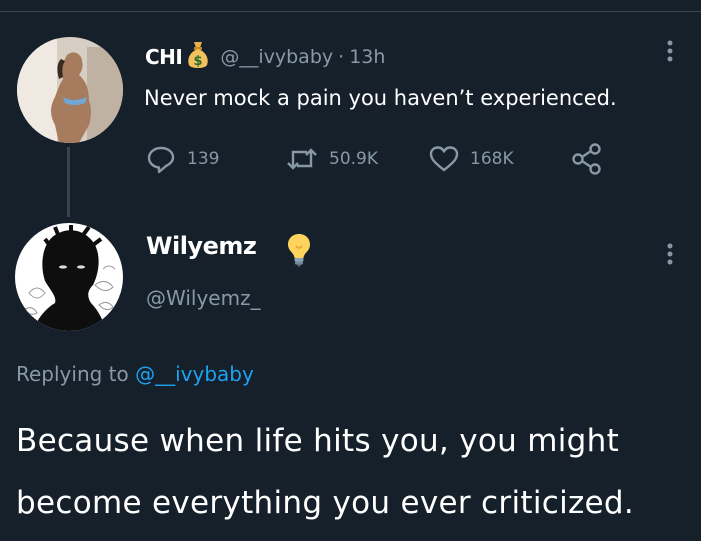  Describe the element at coordinates (68, 182) in the screenshot. I see `thread-connector-line` at that location.